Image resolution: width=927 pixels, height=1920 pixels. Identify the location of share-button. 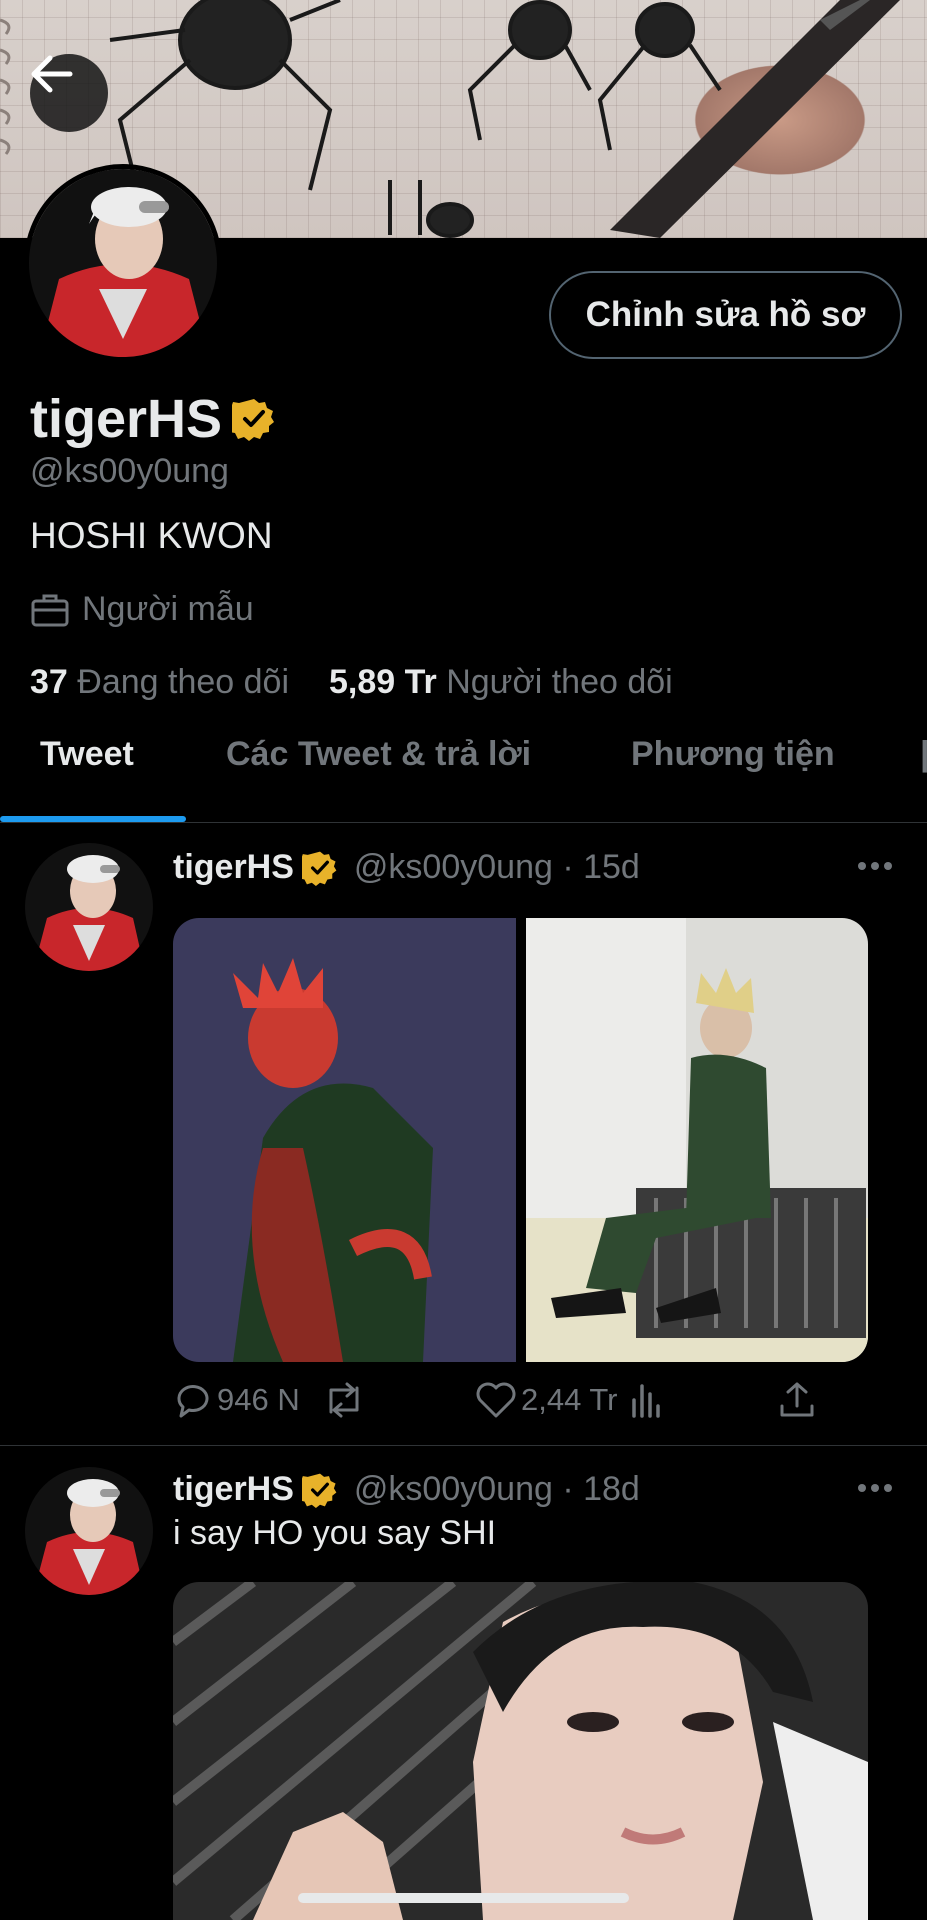
(797, 1400).